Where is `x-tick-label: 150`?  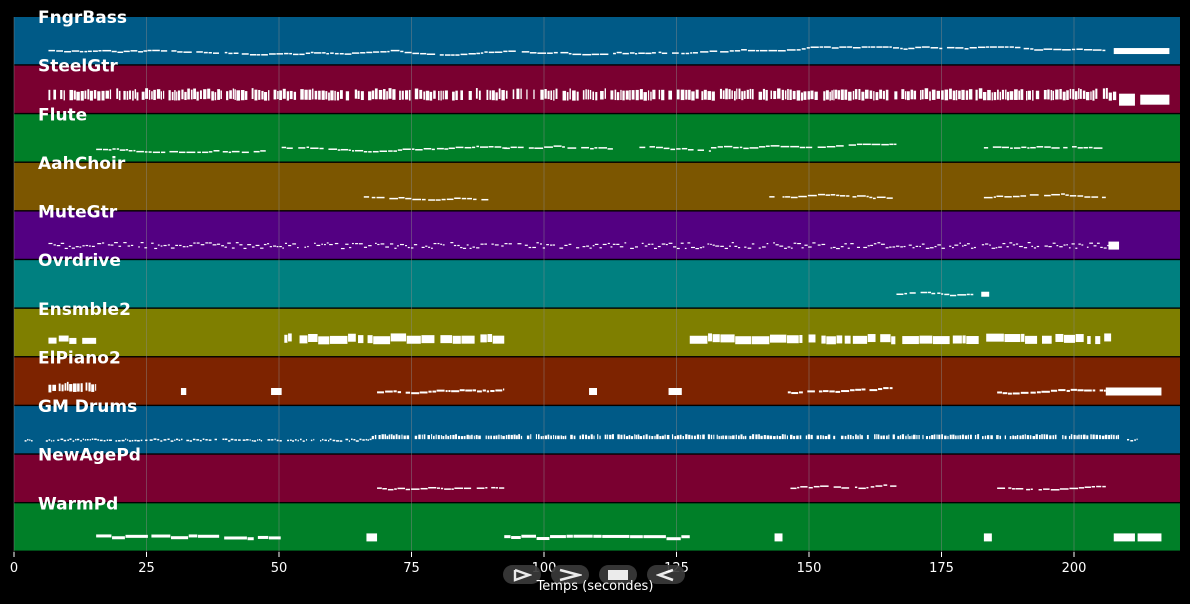
x-tick-label: 150 is located at coordinates (809, 568).